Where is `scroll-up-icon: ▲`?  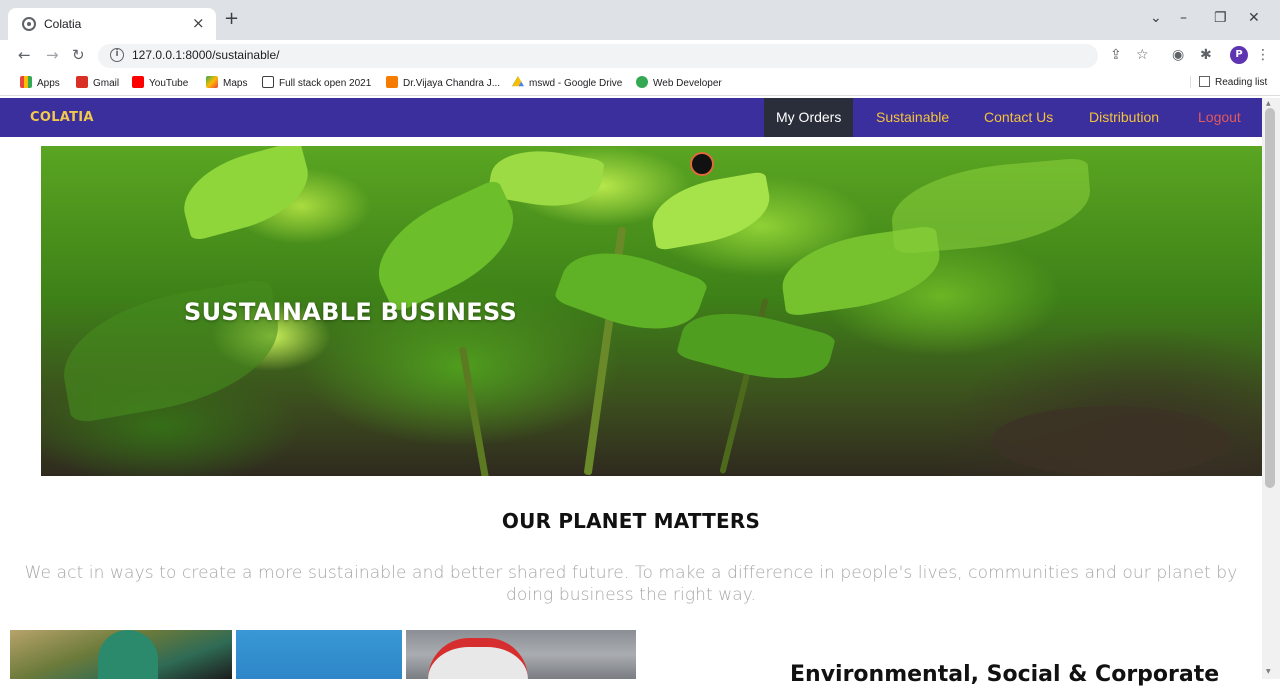
scroll-up-icon: ▲ is located at coordinates (1268, 103).